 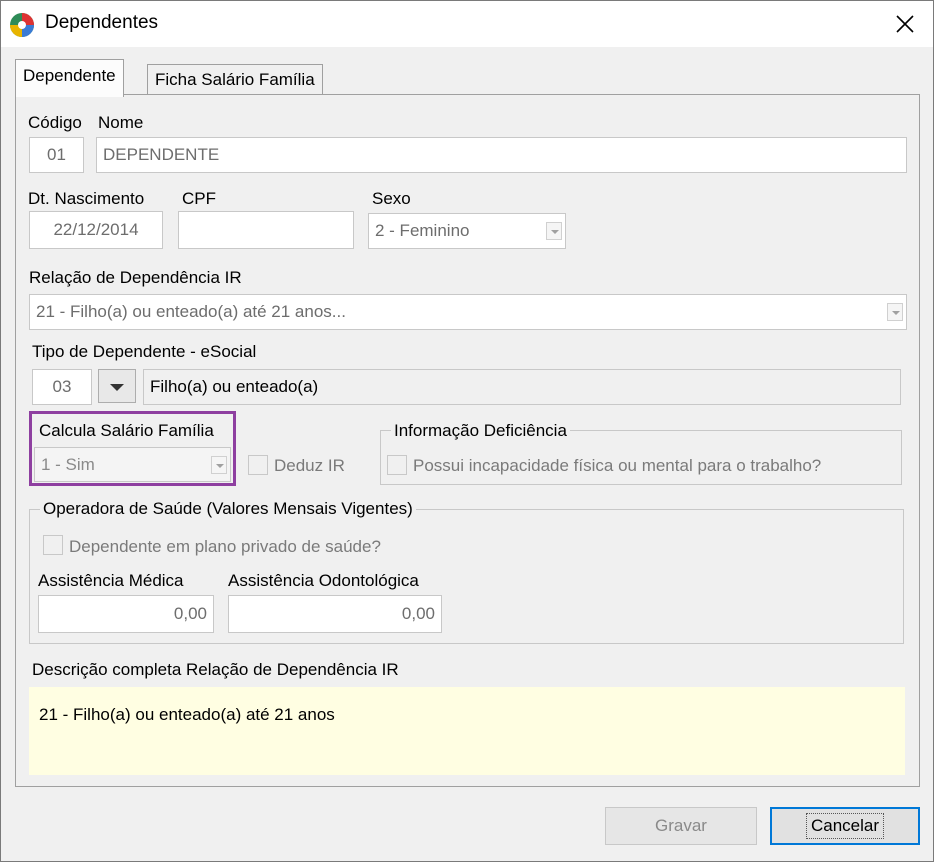 I want to click on assist-odonto-label: Assistência Odontológica, so click(x=323, y=580).